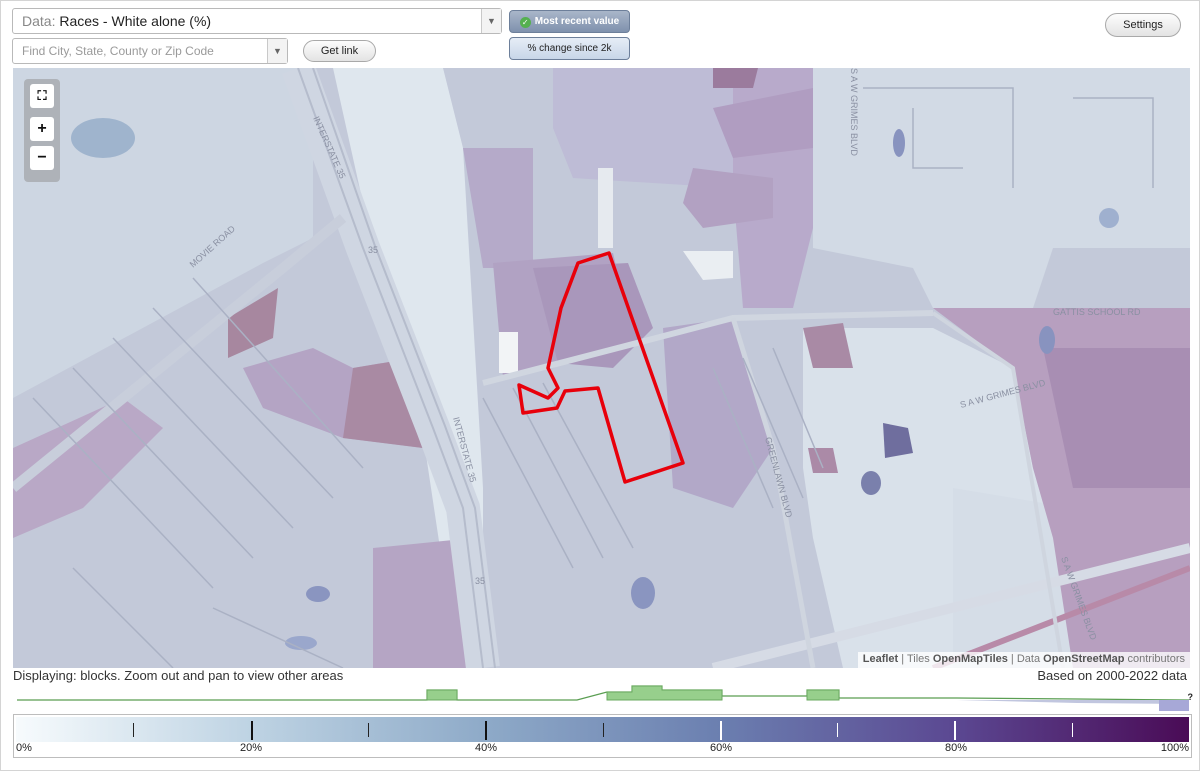 The height and width of the screenshot is (771, 1200). What do you see at coordinates (577, 21) in the screenshot?
I see `most-recent-label: Most recent value` at bounding box center [577, 21].